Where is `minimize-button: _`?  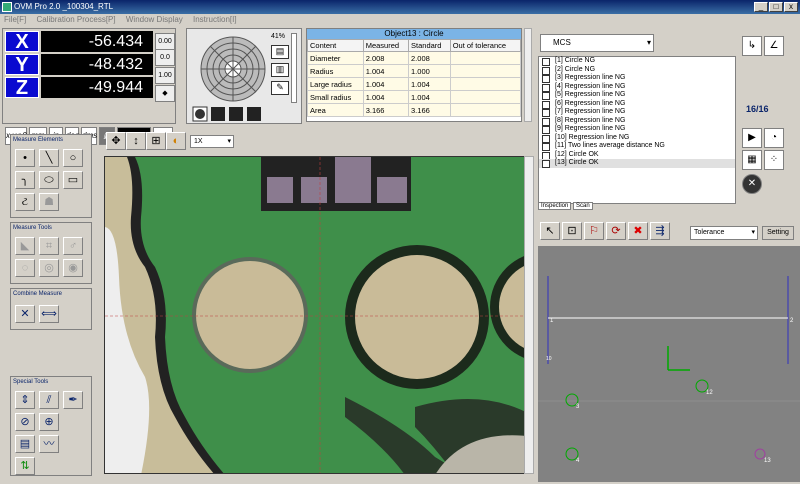
minimize-button: _ is located at coordinates (761, 7).